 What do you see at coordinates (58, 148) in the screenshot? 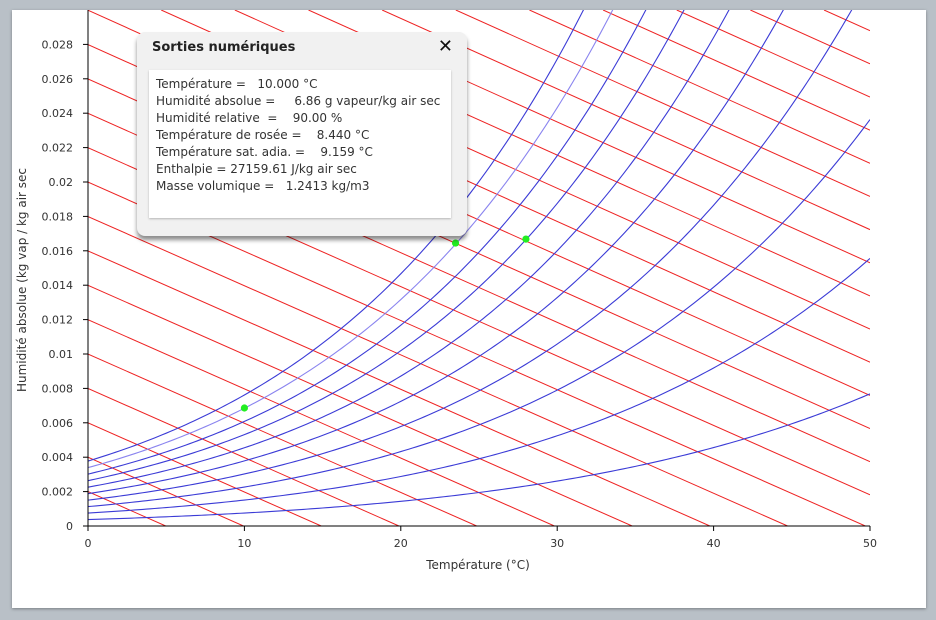
I see `y-tick-label: 0.022` at bounding box center [58, 148].